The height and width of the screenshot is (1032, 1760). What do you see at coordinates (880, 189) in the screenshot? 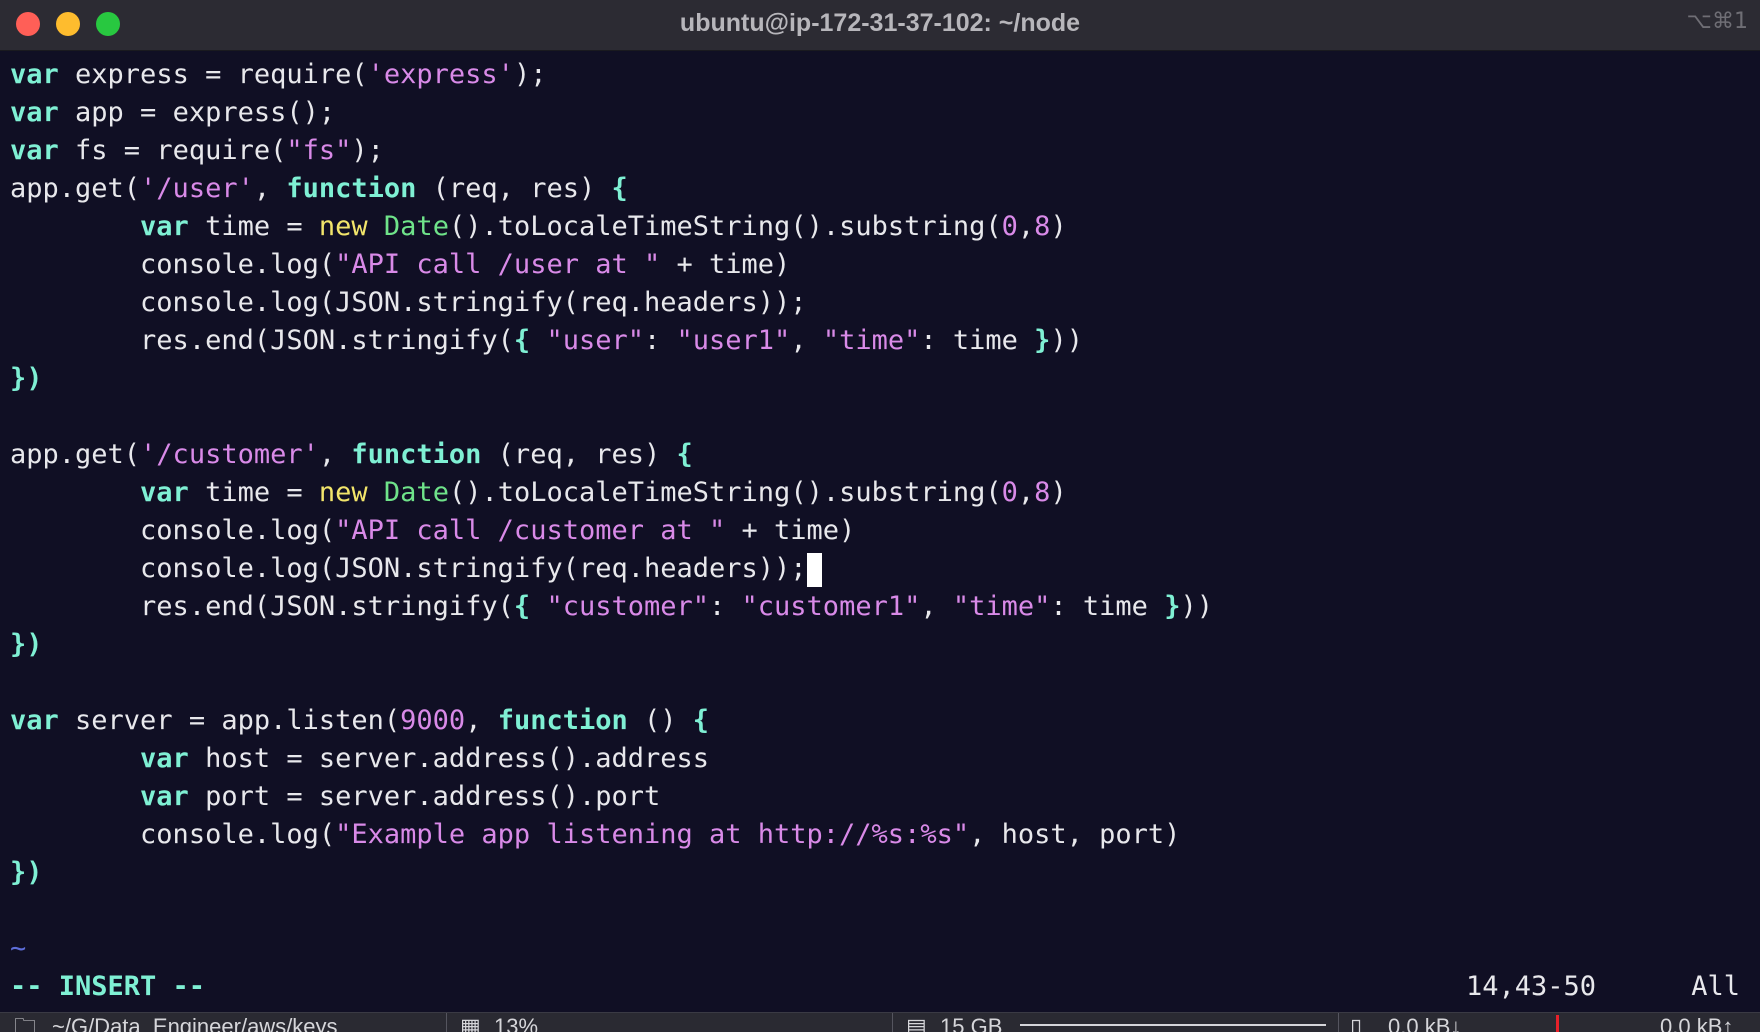
I see `code-line-4: app.get('/user', function (req, res) {` at bounding box center [880, 189].